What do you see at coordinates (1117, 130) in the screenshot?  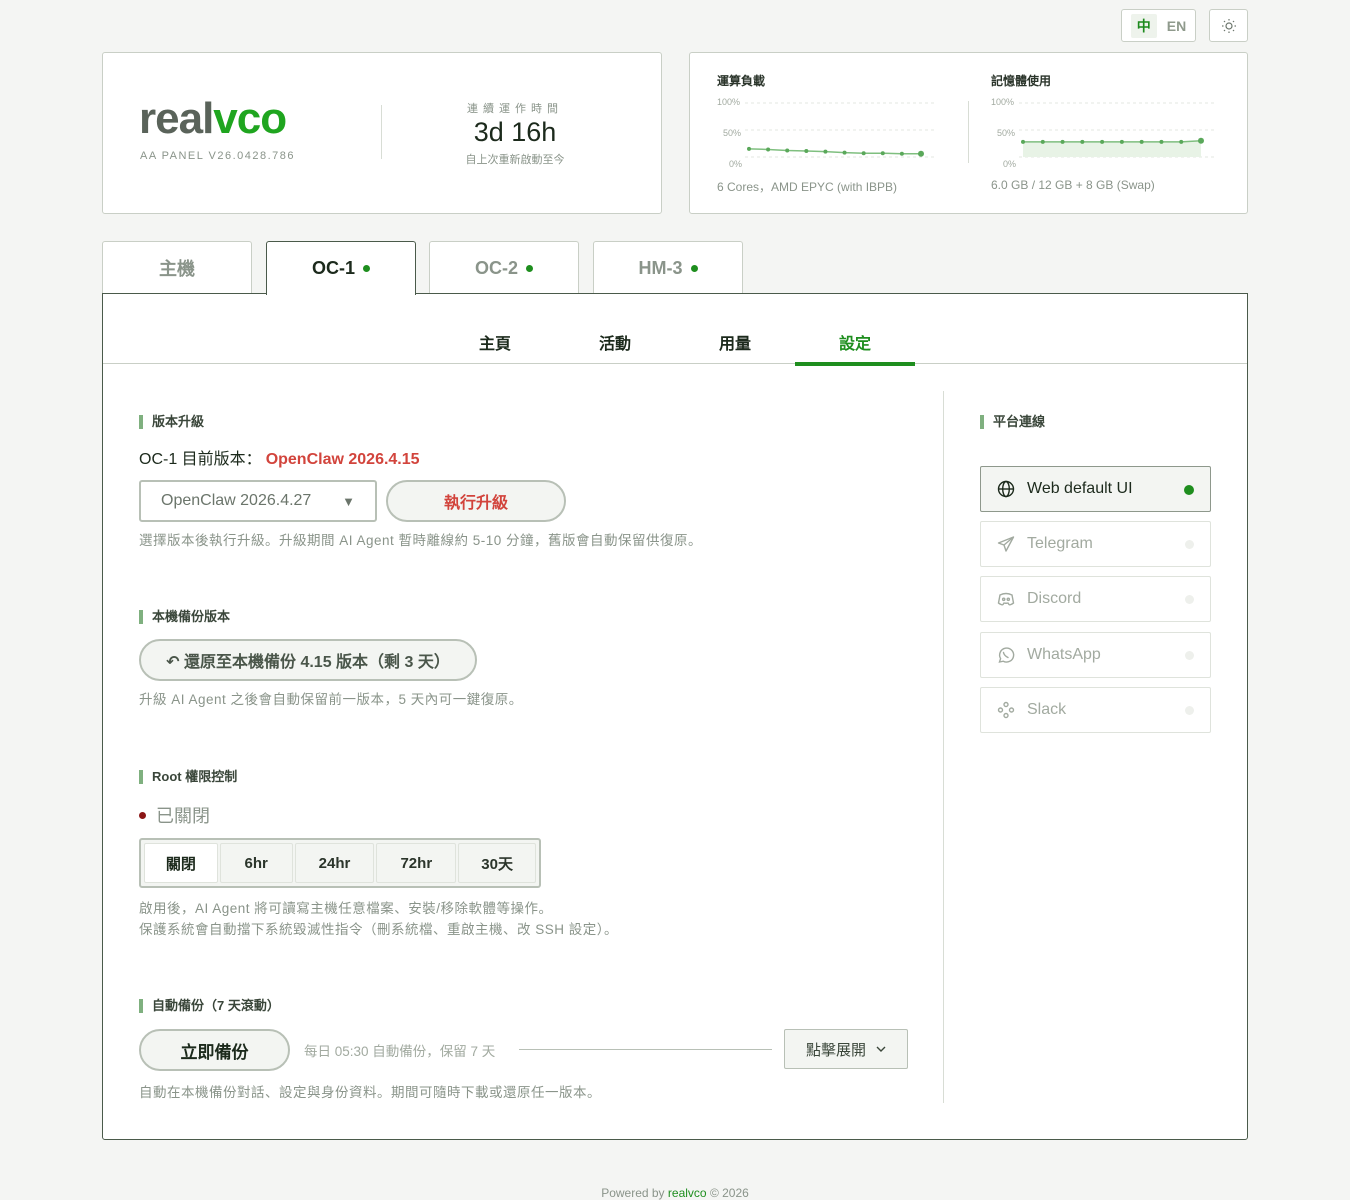 I see `mem-sparkline` at bounding box center [1117, 130].